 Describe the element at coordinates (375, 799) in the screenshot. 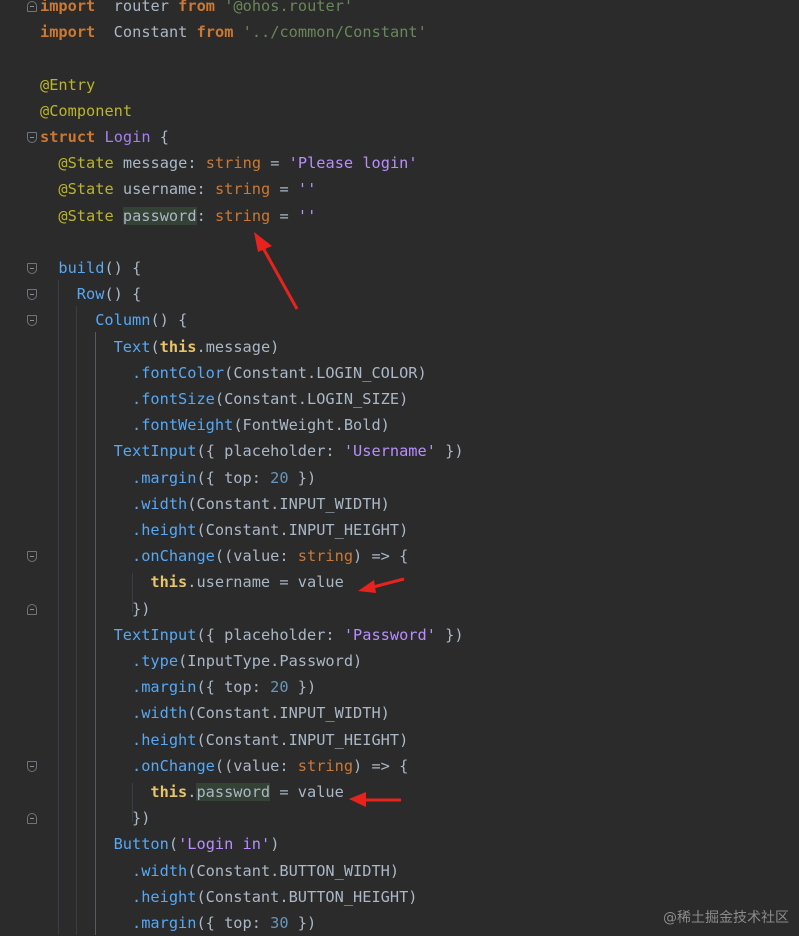

I see `arrow-to-password-assign` at that location.